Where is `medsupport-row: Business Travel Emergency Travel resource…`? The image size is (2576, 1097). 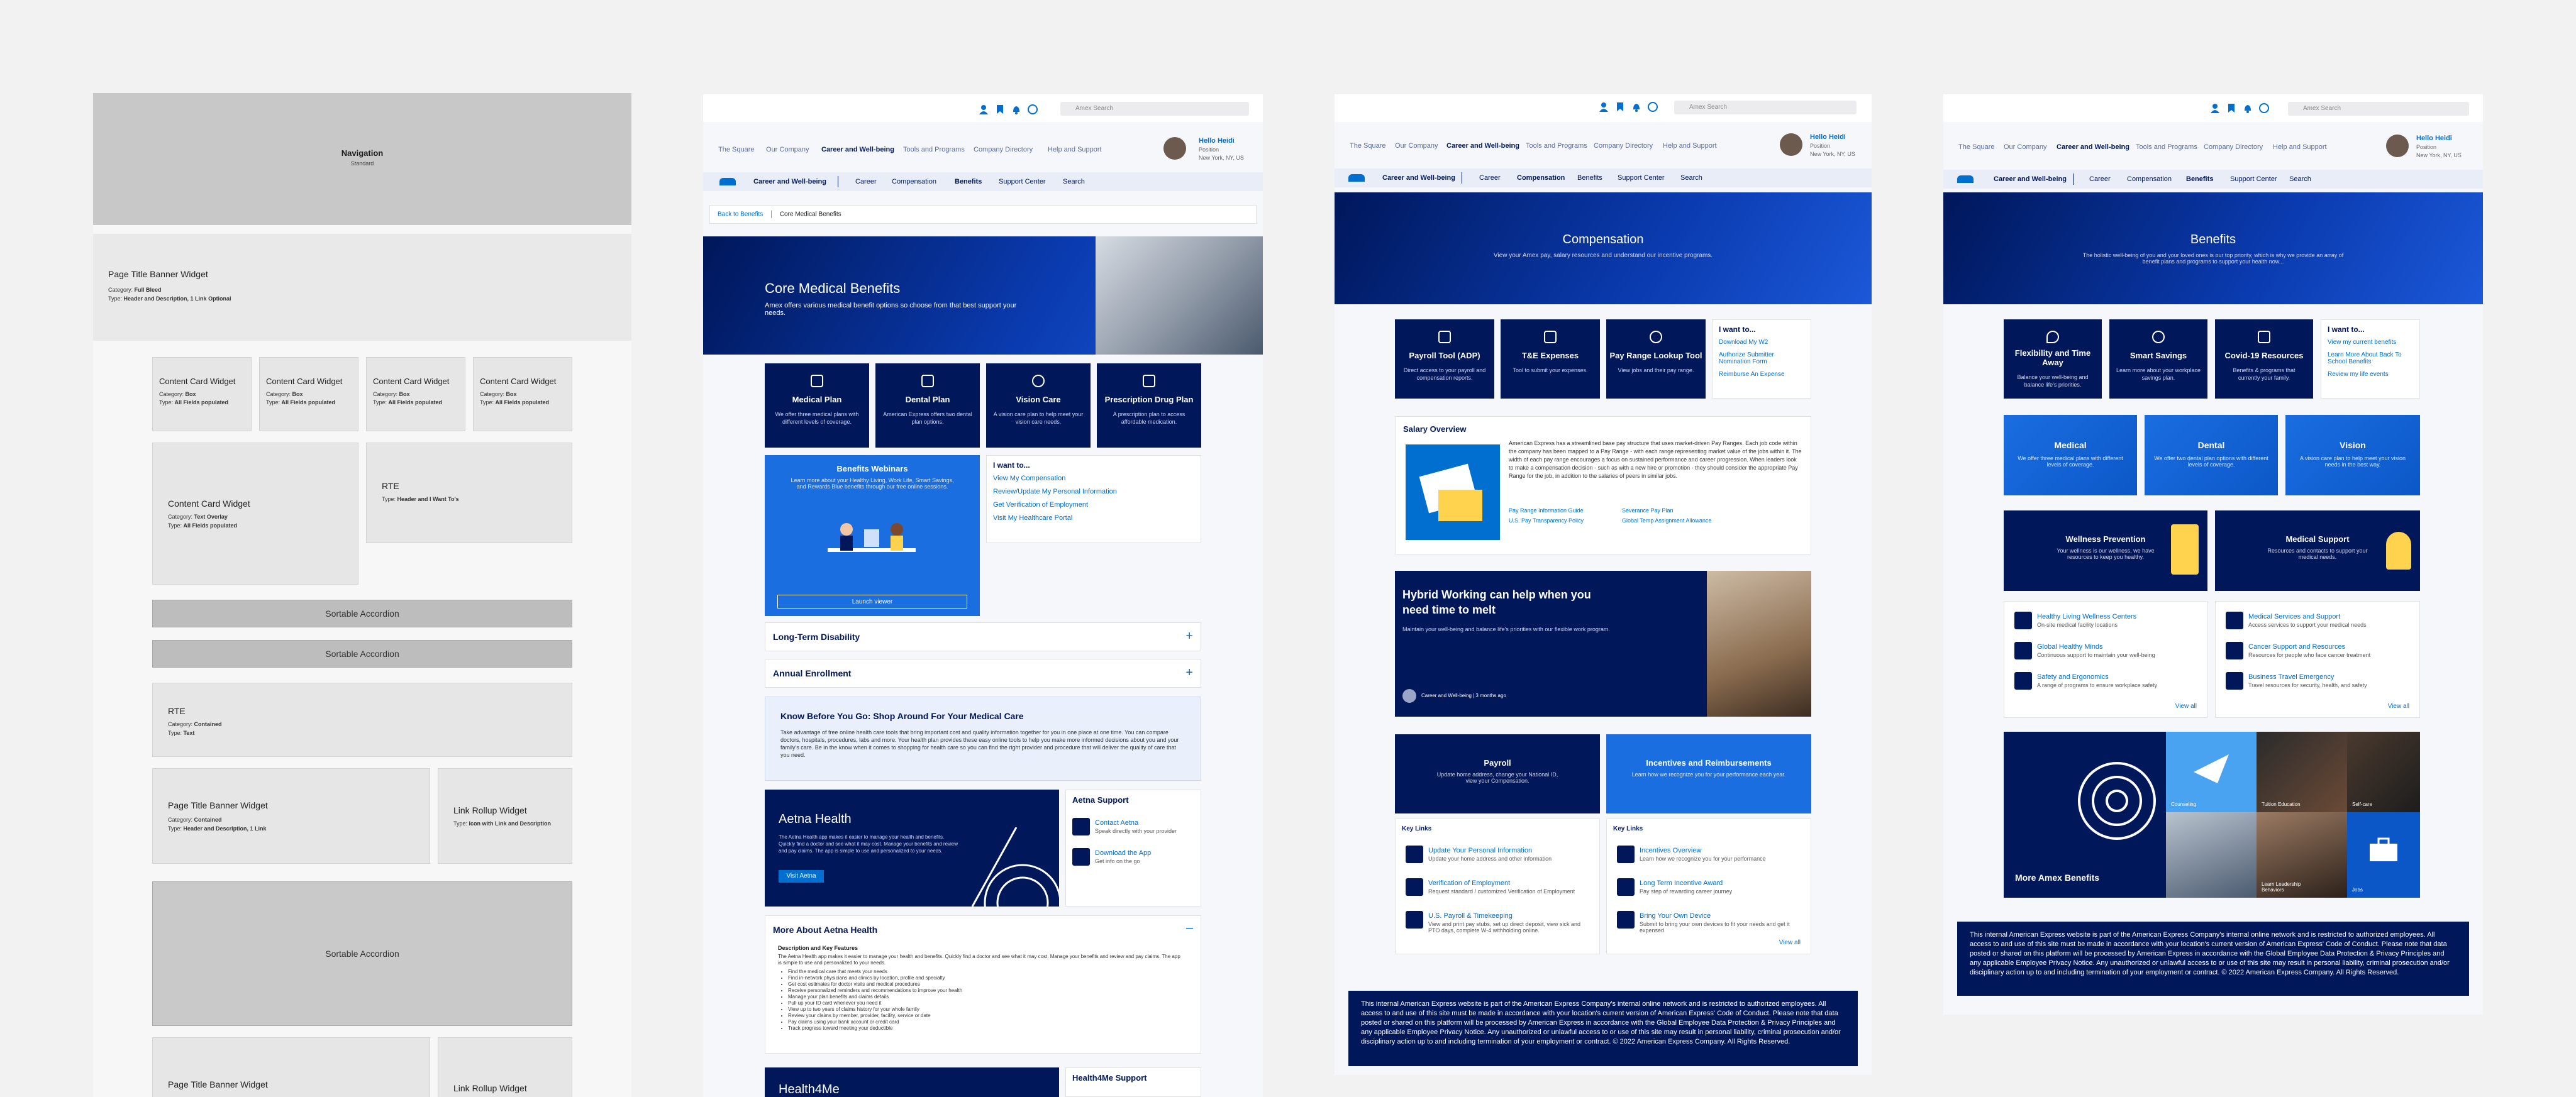
medsupport-row: Business Travel Emergency Travel resource… is located at coordinates (2317, 681).